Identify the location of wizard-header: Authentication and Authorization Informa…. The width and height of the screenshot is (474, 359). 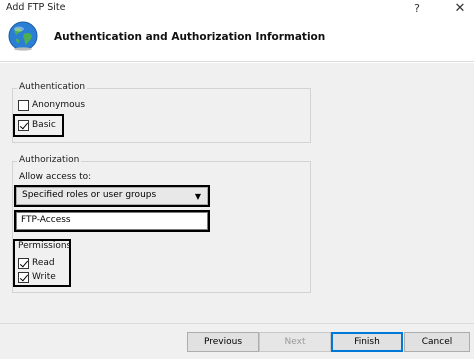
(237, 40).